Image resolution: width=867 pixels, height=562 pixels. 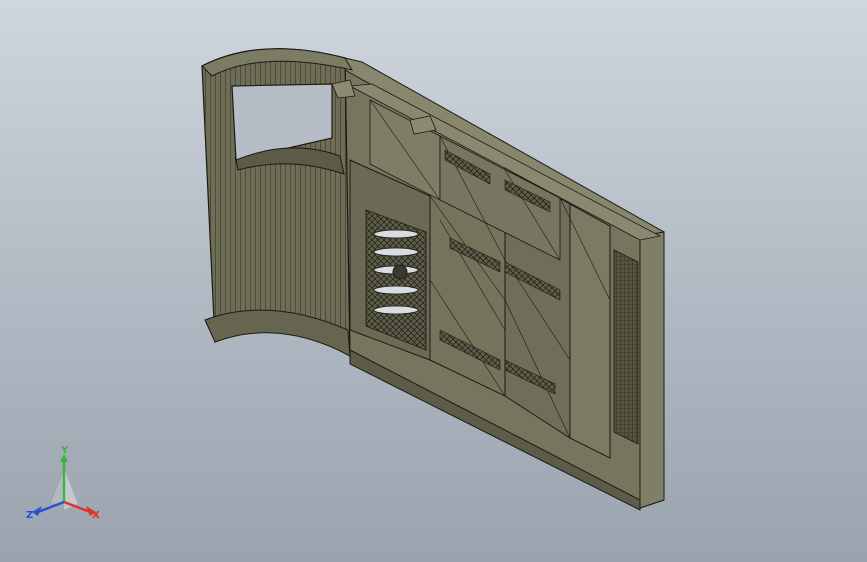 I want to click on coordinate-triad: Y X Z, so click(x=63, y=483).